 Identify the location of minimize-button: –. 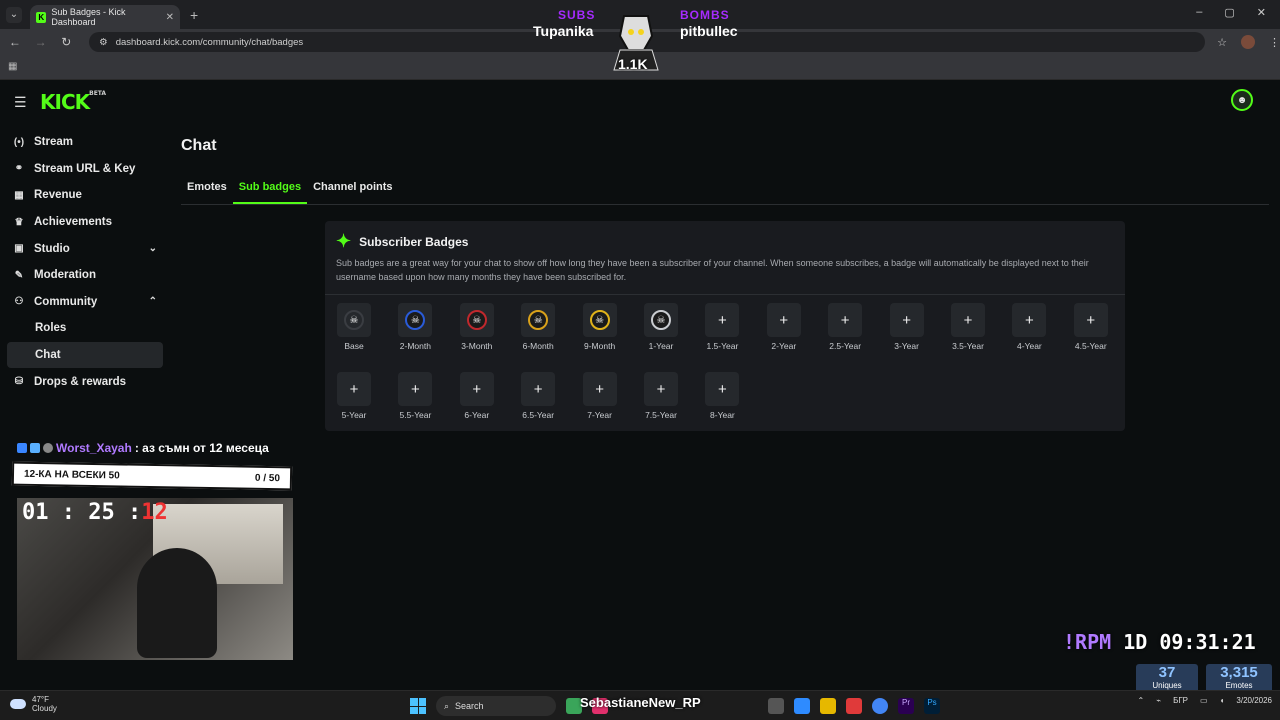
(1199, 12).